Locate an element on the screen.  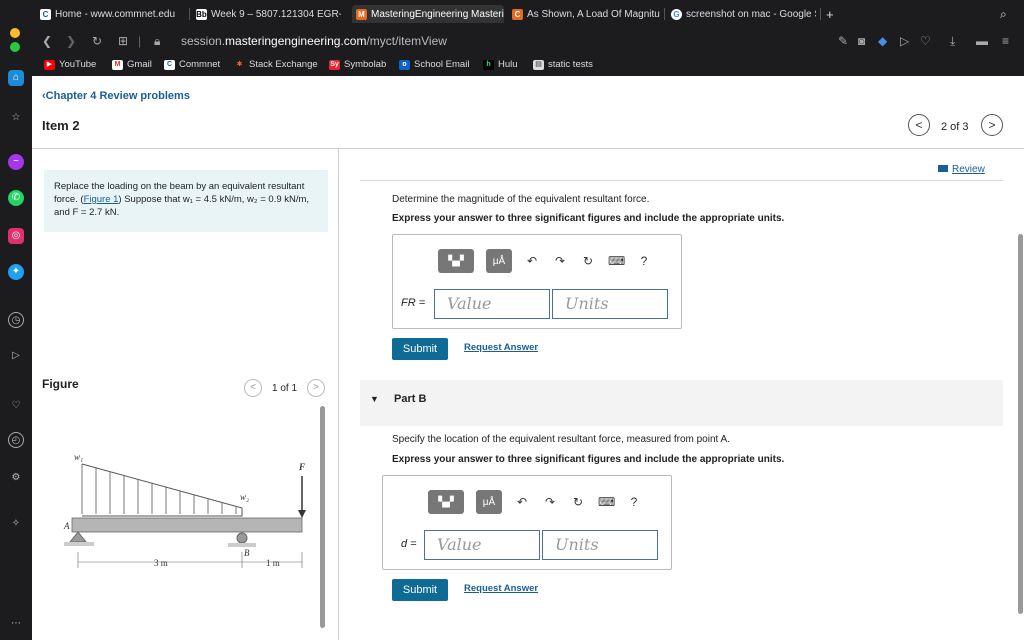
bookmark-symbolab: Sy Symbolab is located at coordinates (357, 64).